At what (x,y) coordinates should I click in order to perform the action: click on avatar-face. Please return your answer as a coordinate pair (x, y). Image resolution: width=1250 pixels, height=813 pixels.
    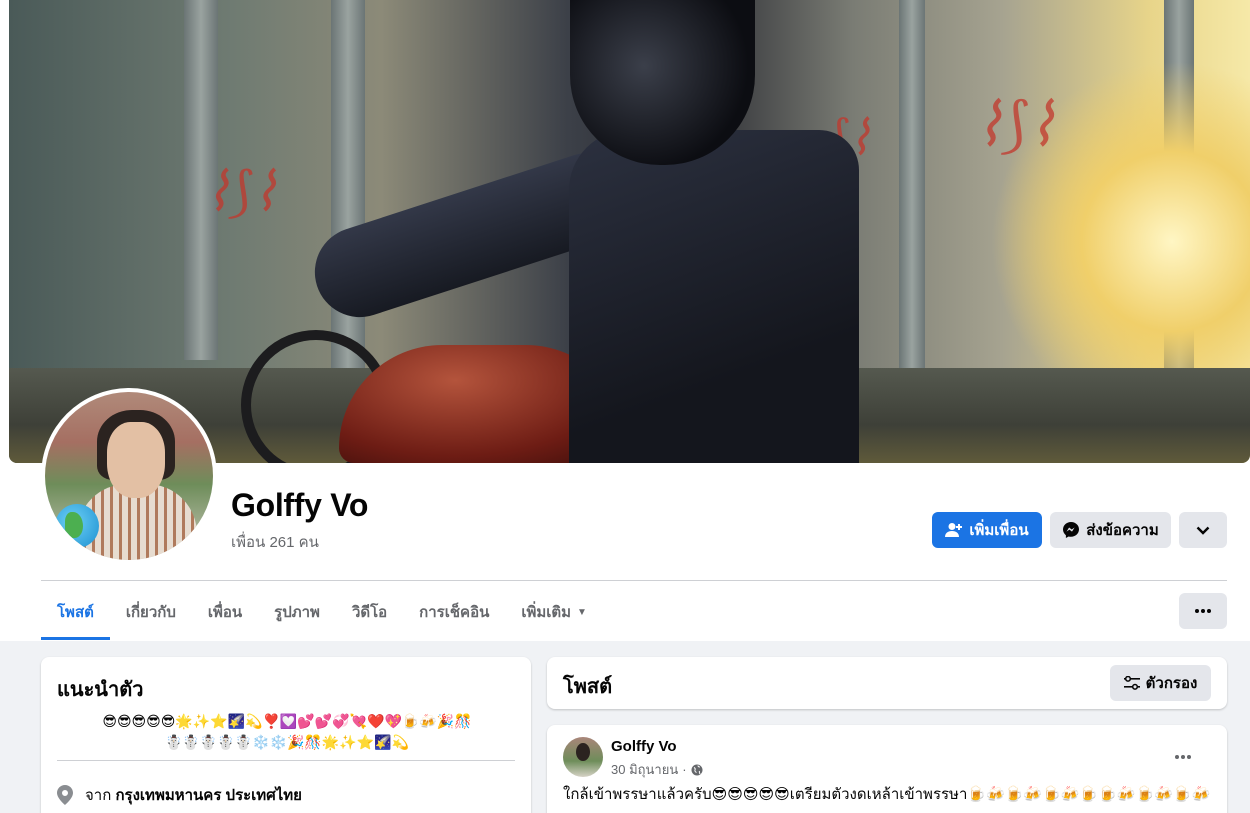
    Looking at the image, I should click on (136, 460).